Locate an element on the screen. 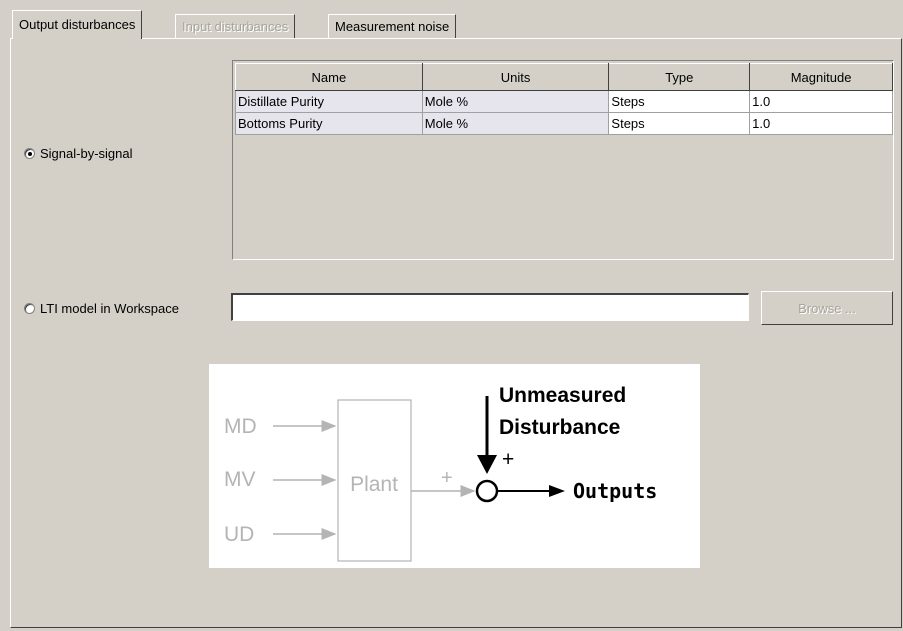 This screenshot has width=903, height=631. input-label-ud: UD is located at coordinates (239, 534).